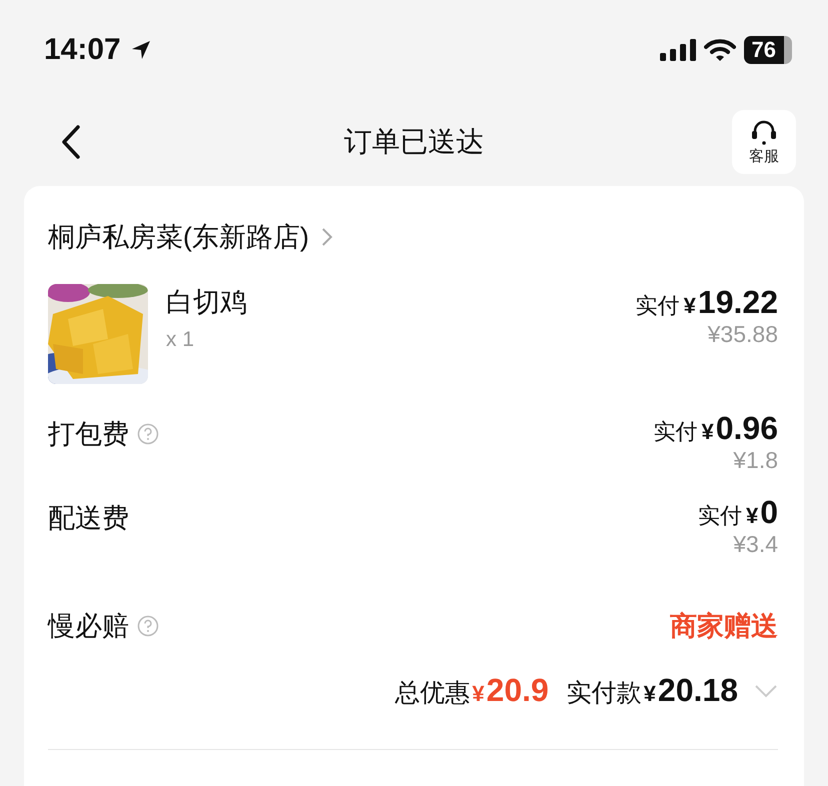 This screenshot has height=786, width=828. Describe the element at coordinates (206, 302) in the screenshot. I see `item-name: 白切鸡` at that location.